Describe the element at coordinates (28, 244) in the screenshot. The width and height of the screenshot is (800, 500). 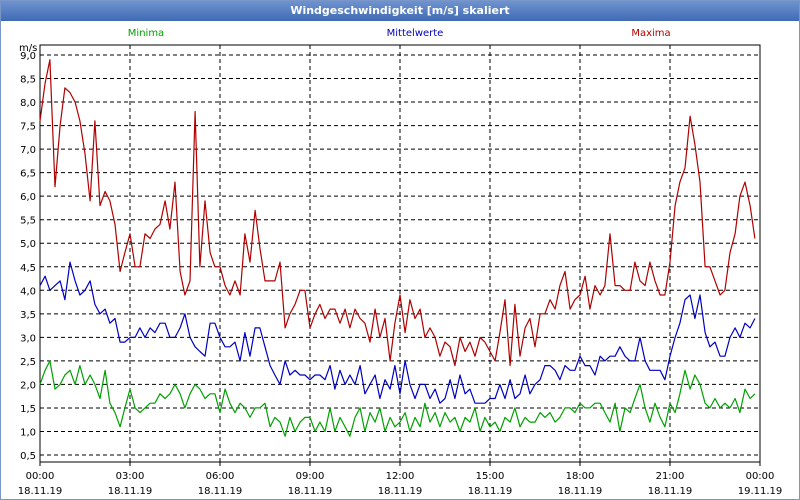
I see `y-tick-label: 5,0` at that location.